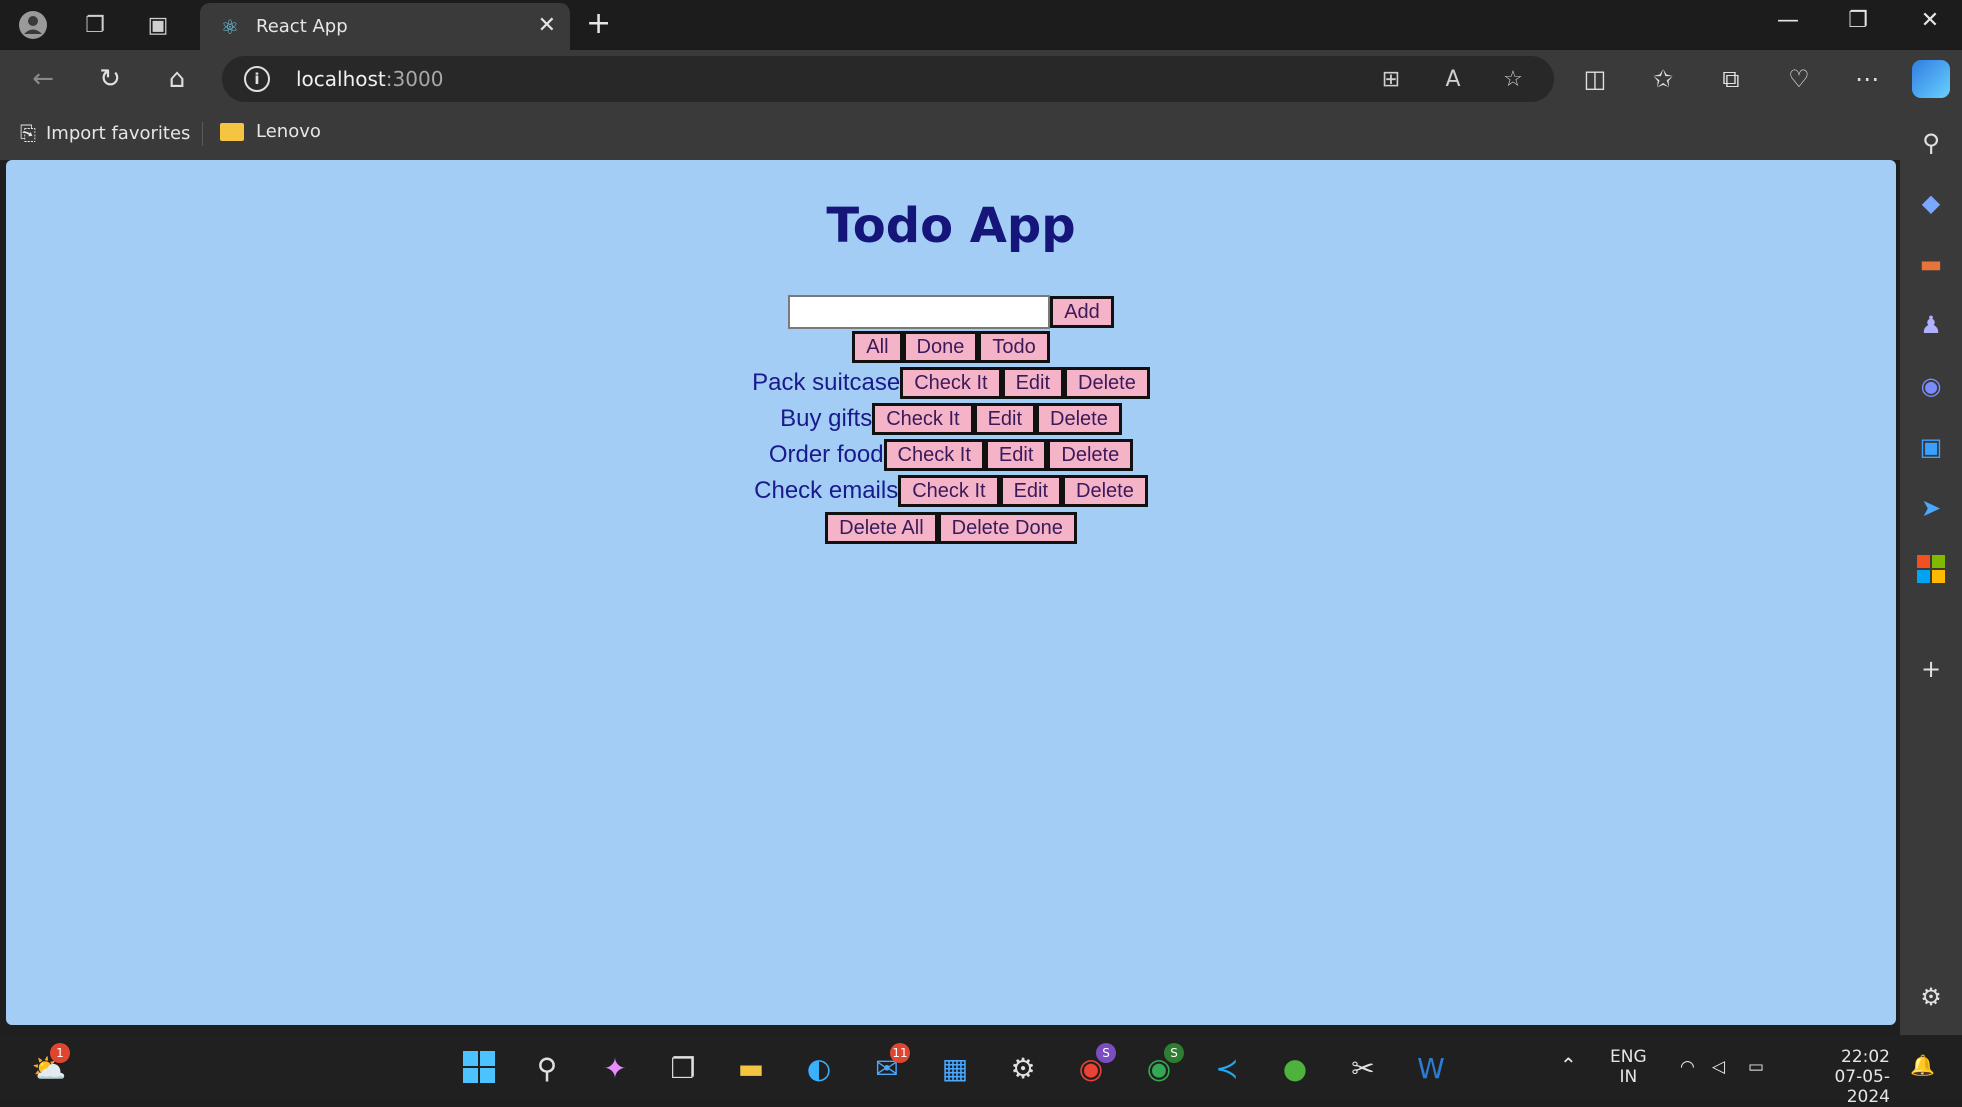  Describe the element at coordinates (1363, 1069) in the screenshot. I see `snipping-tool-icon: ✂` at that location.